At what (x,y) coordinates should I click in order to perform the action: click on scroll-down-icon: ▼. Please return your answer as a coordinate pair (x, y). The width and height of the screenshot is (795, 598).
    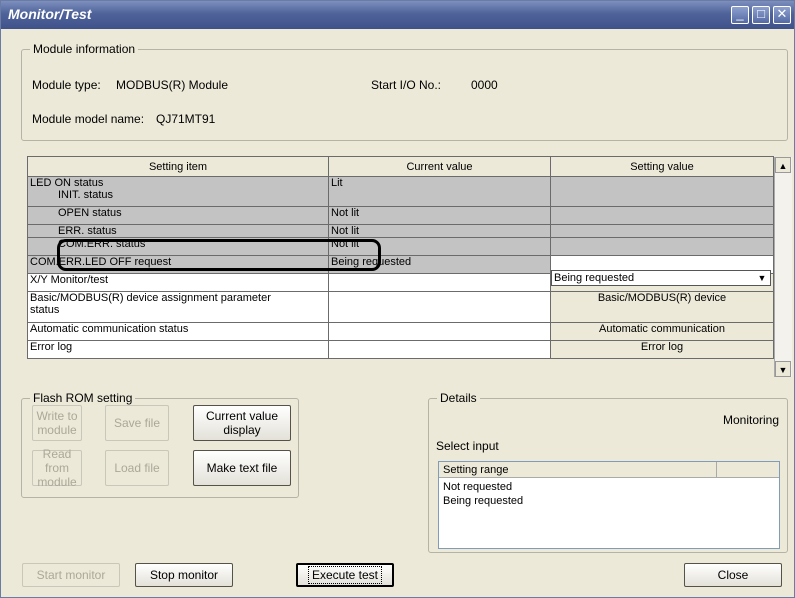
    Looking at the image, I should click on (783, 369).